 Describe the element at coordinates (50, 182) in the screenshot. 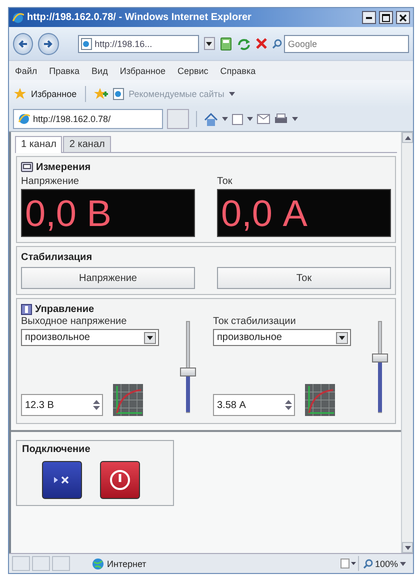

I see `meter-label: Напряжение` at that location.